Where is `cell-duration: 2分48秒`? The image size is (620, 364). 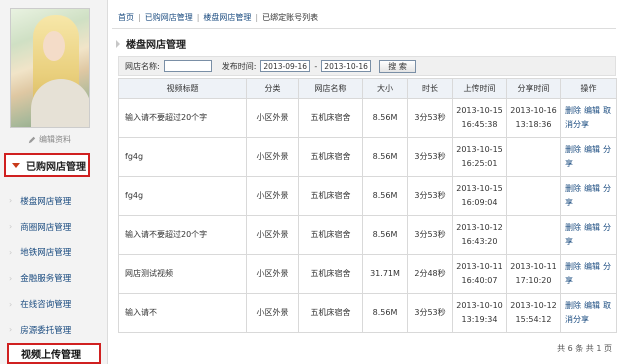
cell-duration: 2分48秒 is located at coordinates (430, 274).